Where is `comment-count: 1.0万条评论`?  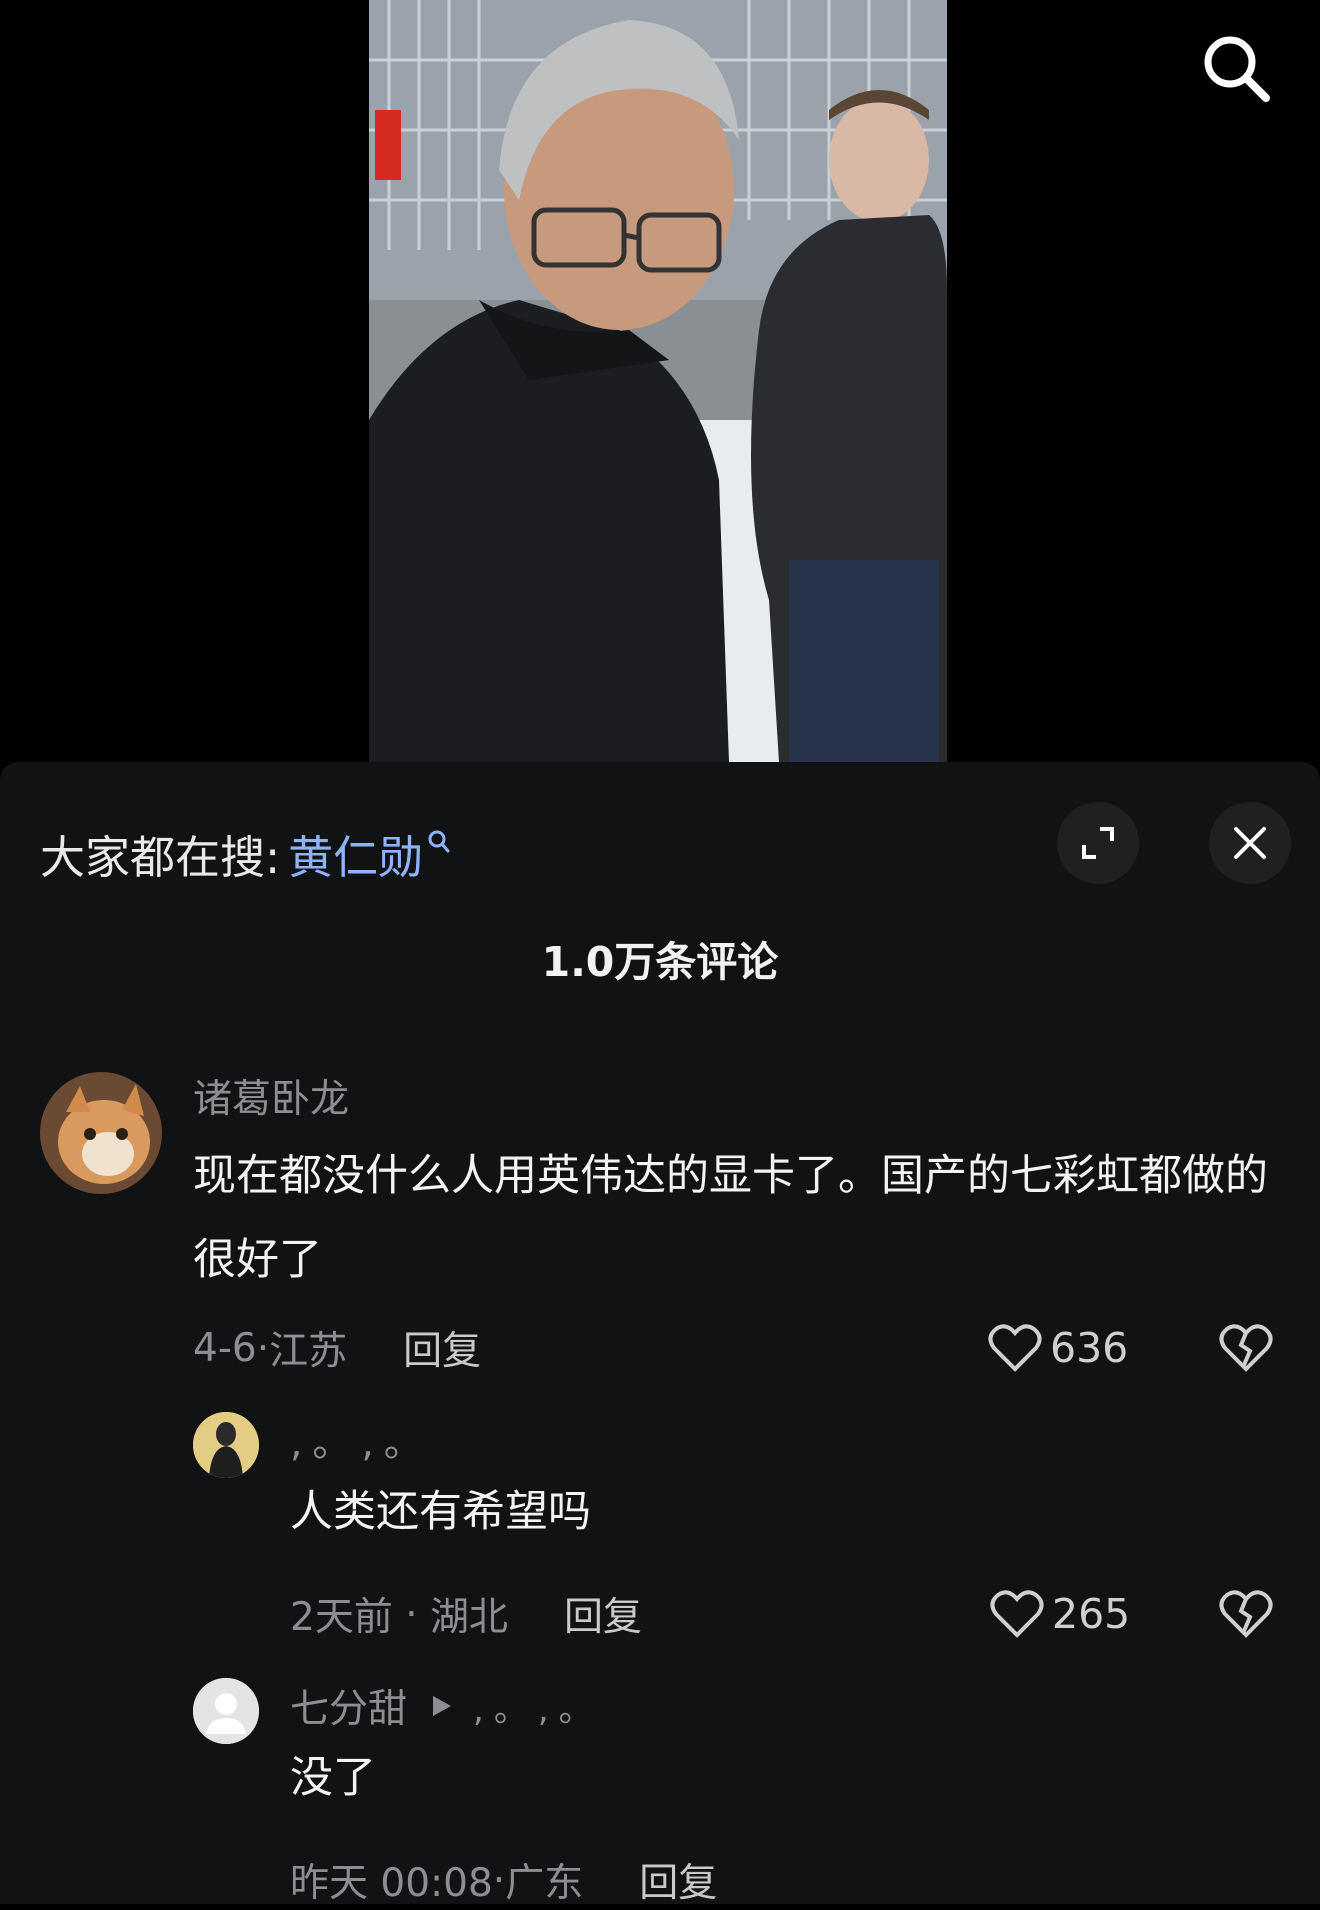 comment-count: 1.0万条评论 is located at coordinates (660, 962).